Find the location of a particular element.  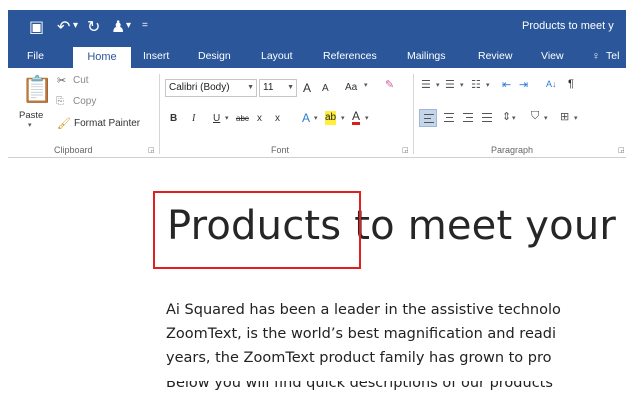

cut-icon: ✂ is located at coordinates (61, 80).